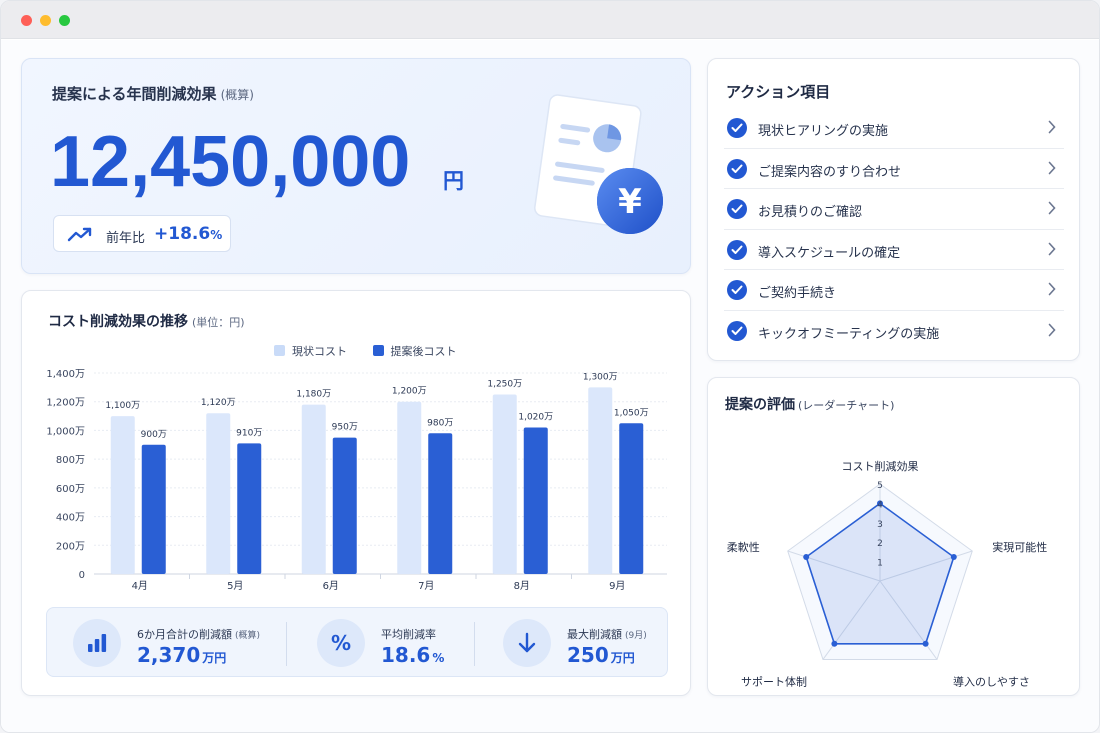 Image resolution: width=1100 pixels, height=733 pixels. Describe the element at coordinates (26, 20) in the screenshot. I see `close-window-button` at that location.